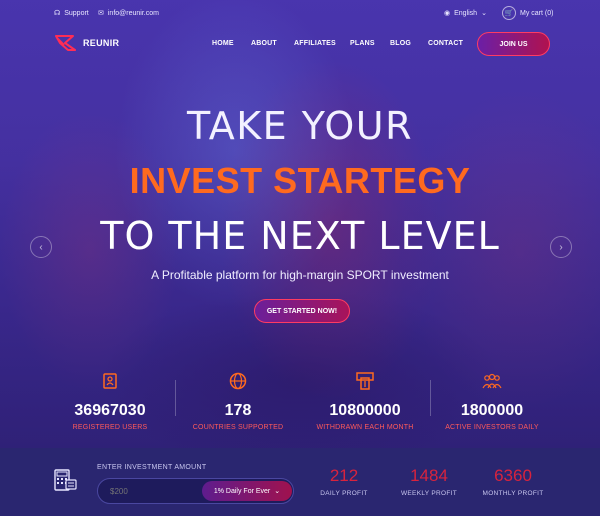  I want to click on profit-label: DAILY PROFIT, so click(344, 493).